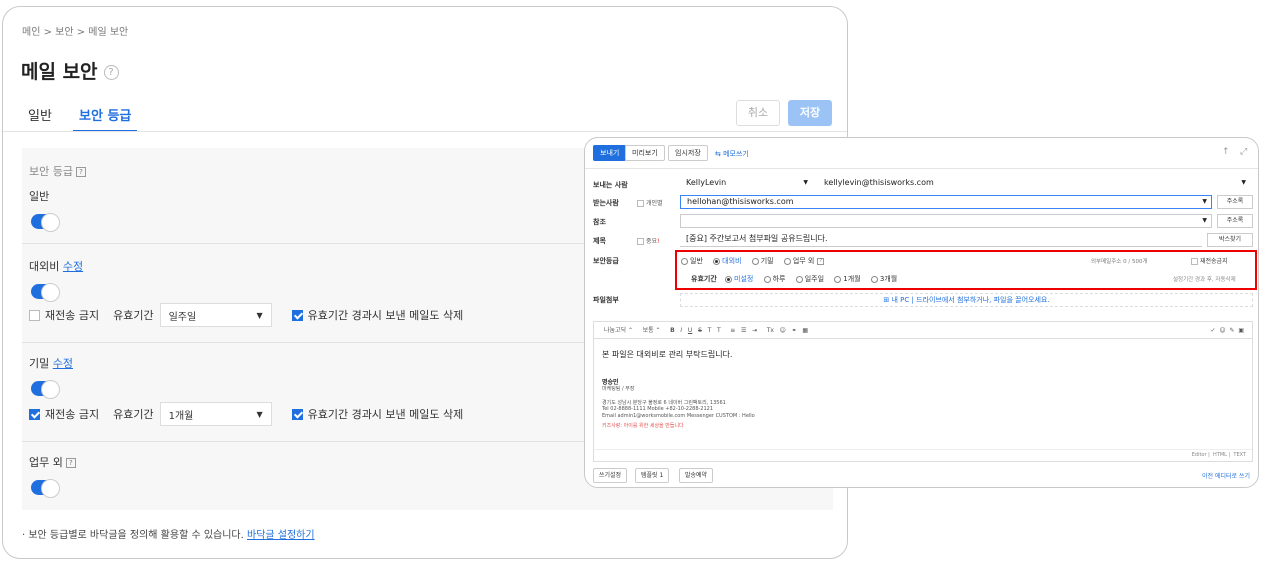  I want to click on period-option: 1개월, so click(847, 279).